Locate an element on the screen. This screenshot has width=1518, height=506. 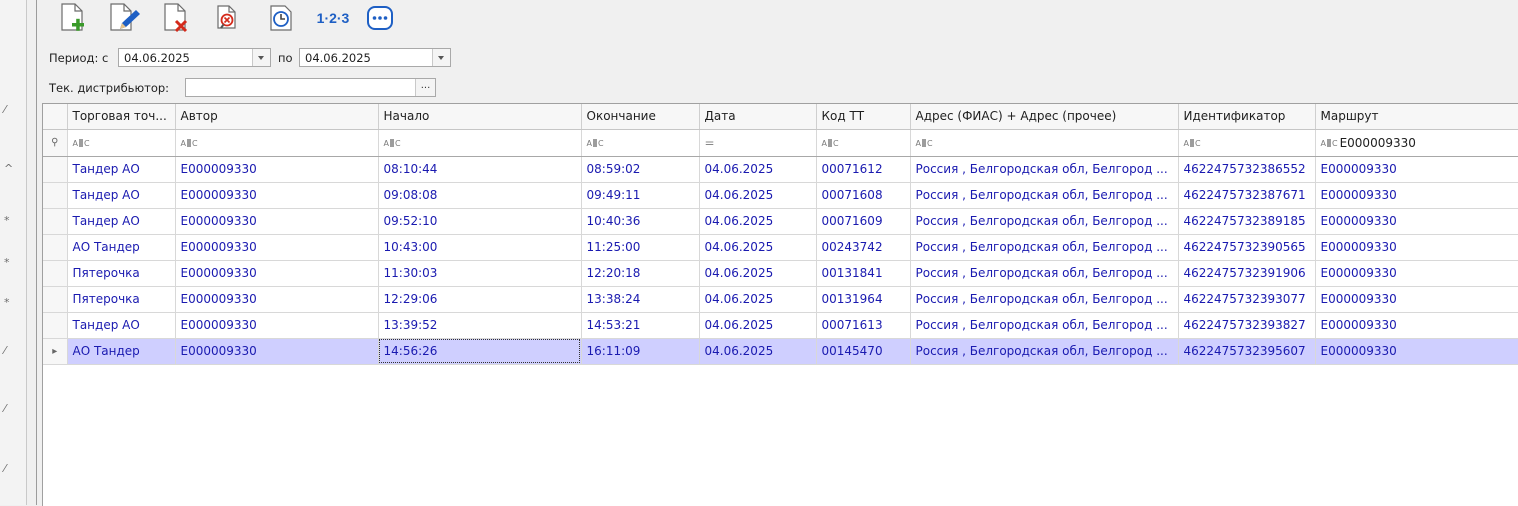
history-button is located at coordinates (281, 18).